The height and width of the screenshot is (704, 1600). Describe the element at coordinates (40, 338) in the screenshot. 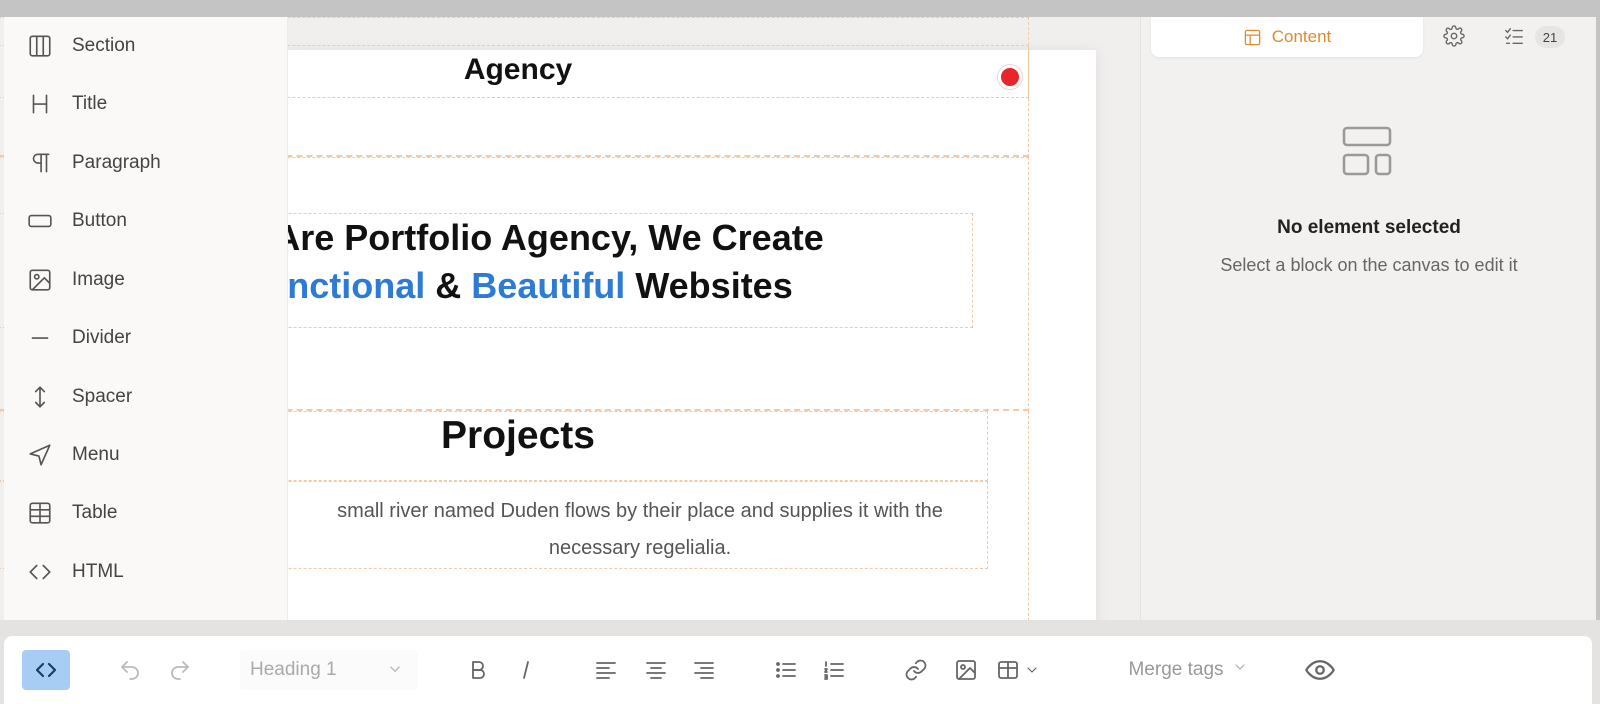

I see `divider-icon` at that location.